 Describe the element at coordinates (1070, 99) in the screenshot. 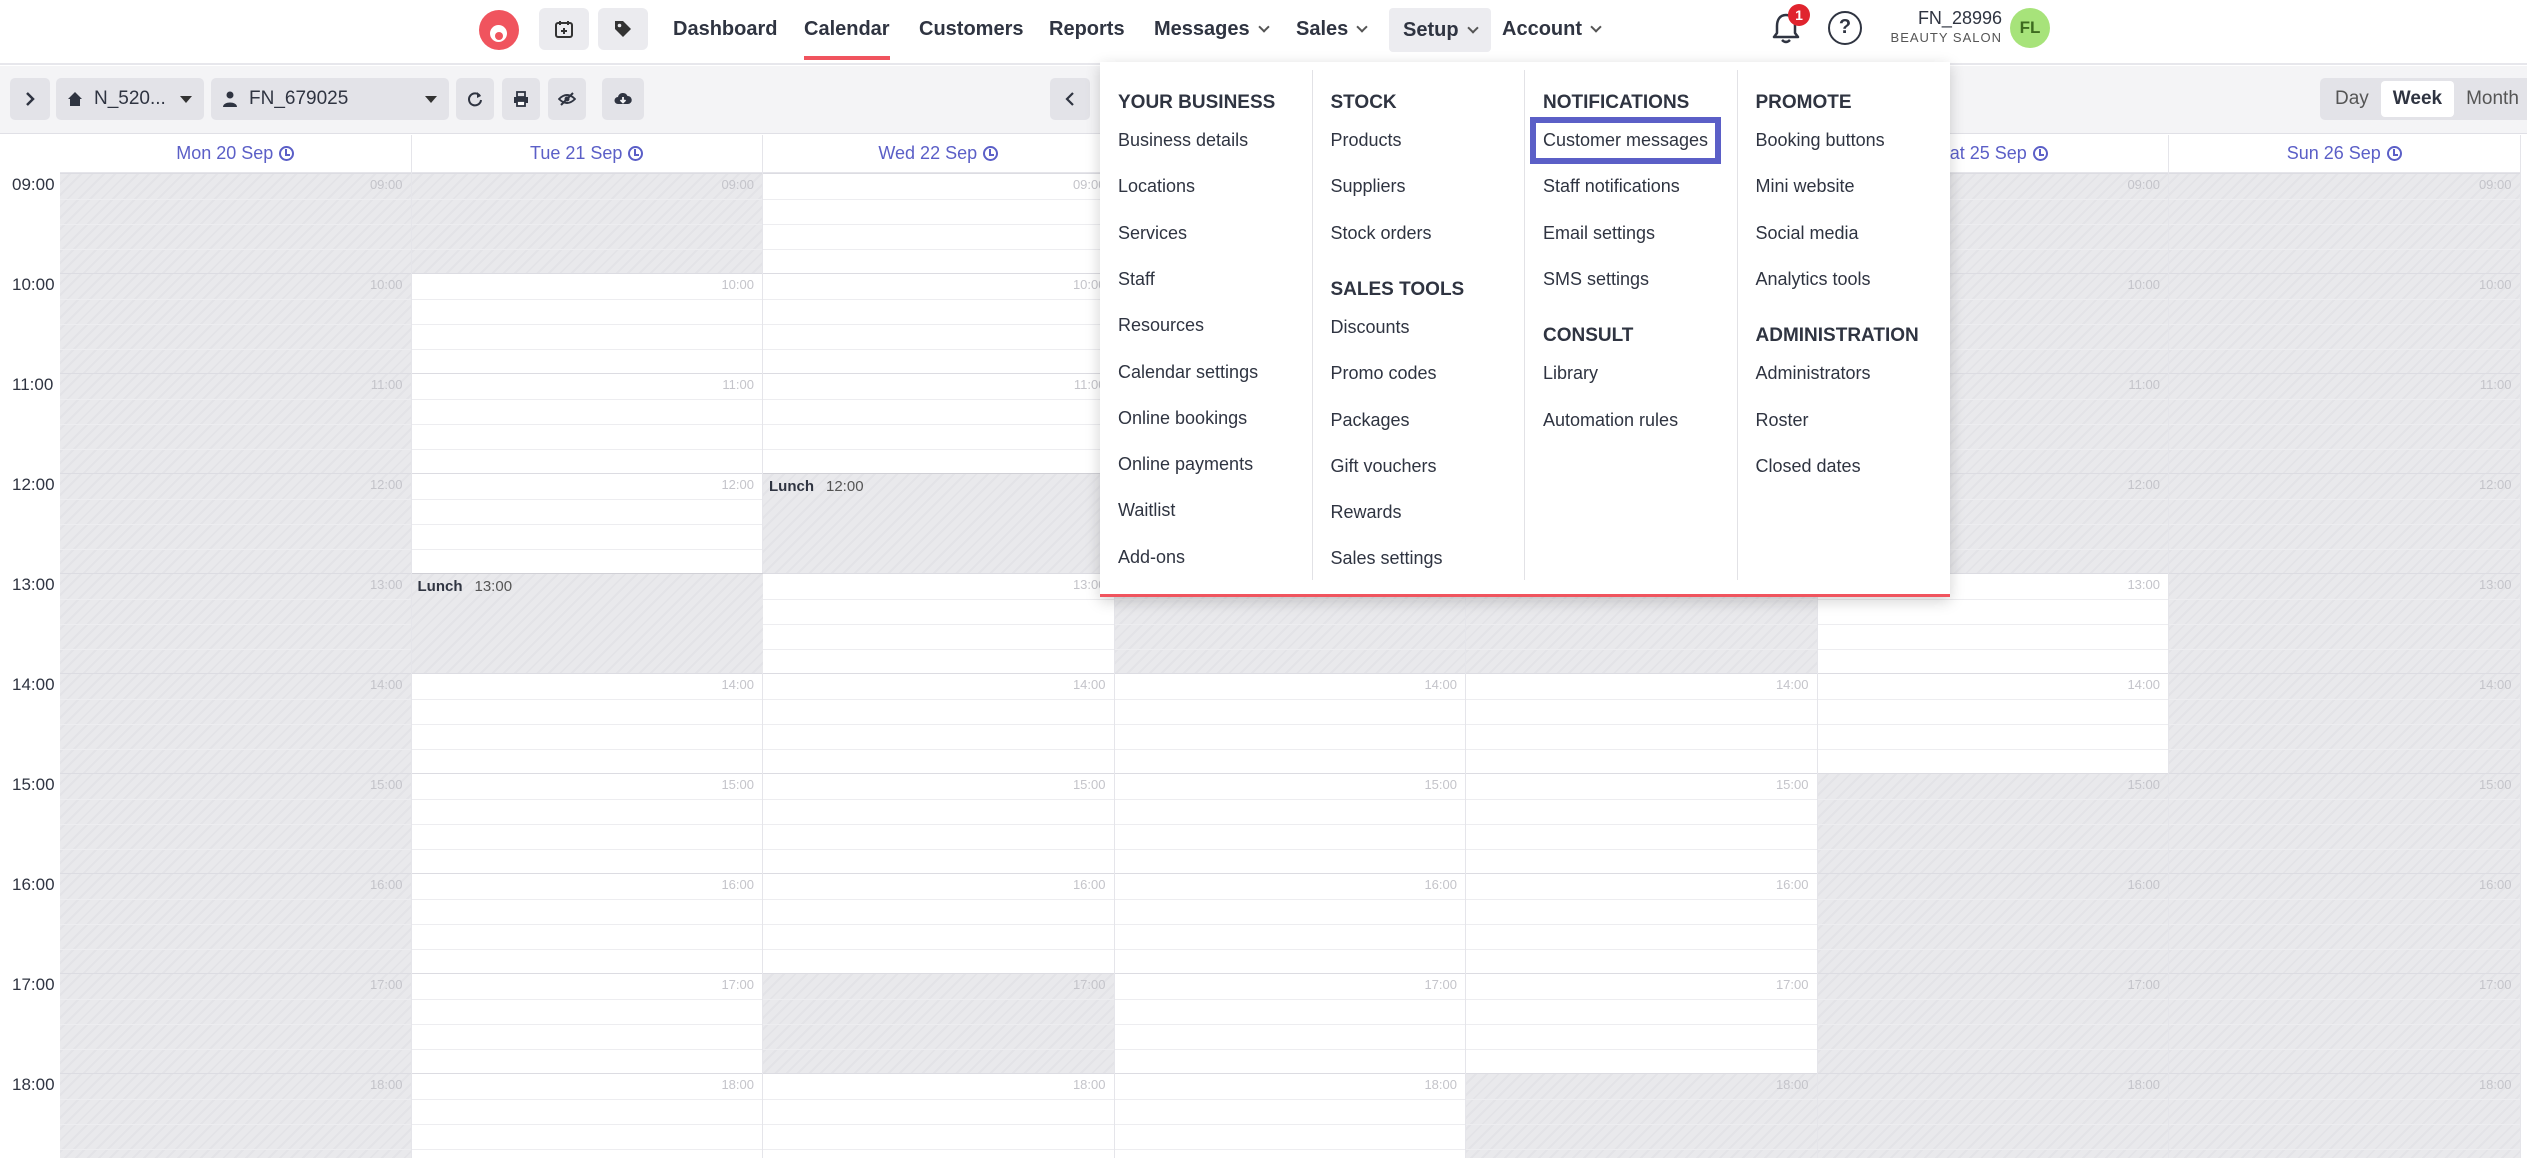

I see `previous-week-button` at that location.